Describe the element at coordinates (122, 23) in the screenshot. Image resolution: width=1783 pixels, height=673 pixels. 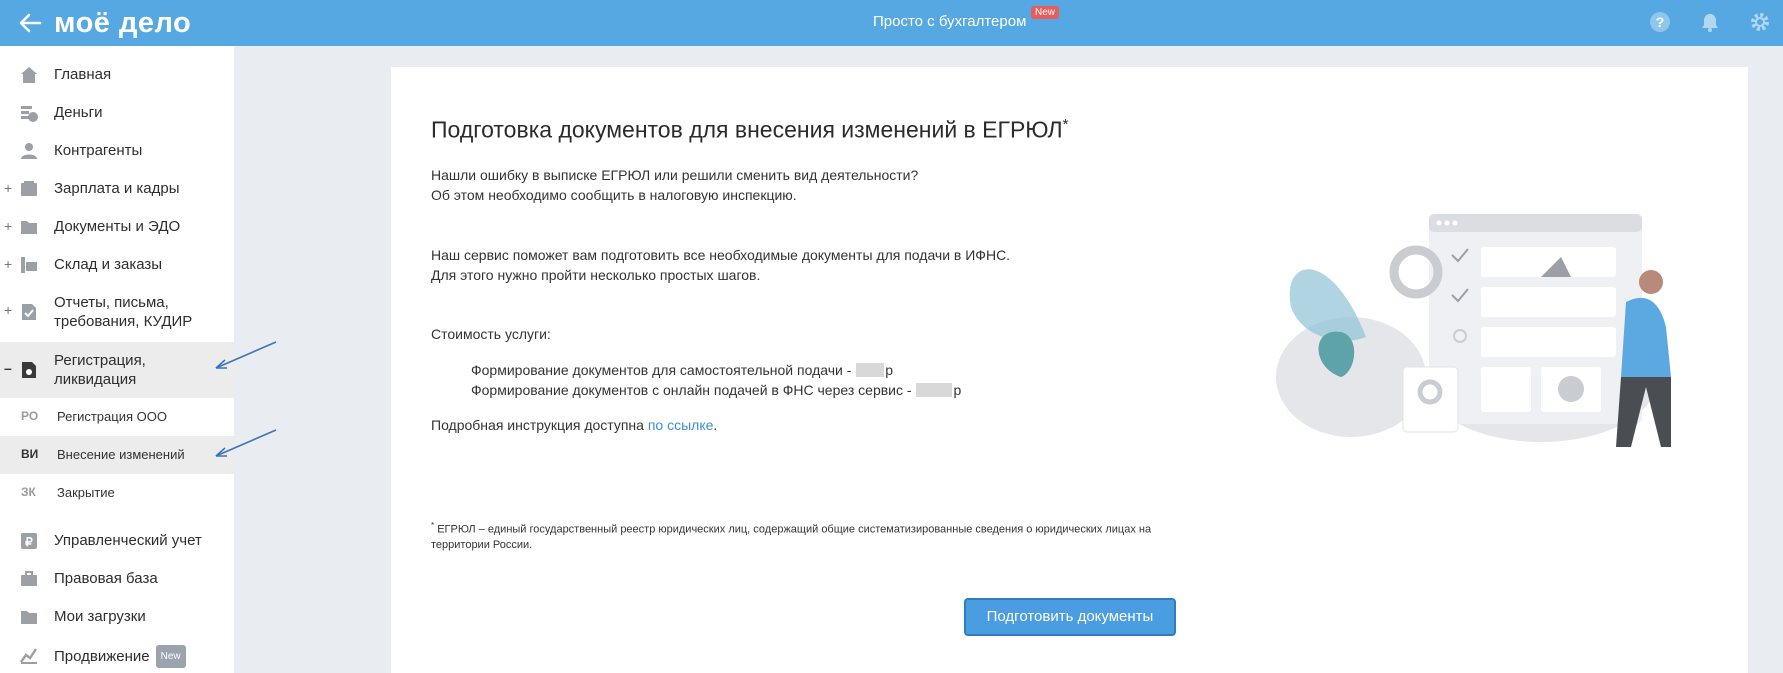
I see `logo: моё дело` at that location.